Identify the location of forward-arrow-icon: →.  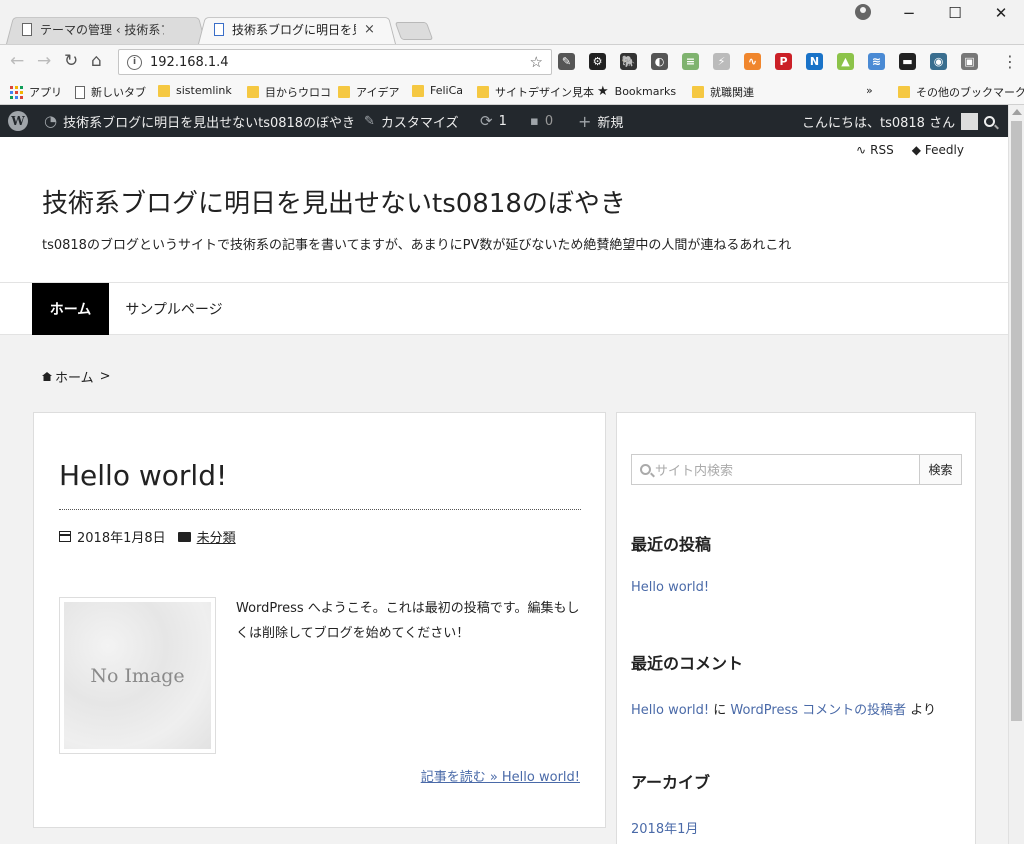
(44, 61).